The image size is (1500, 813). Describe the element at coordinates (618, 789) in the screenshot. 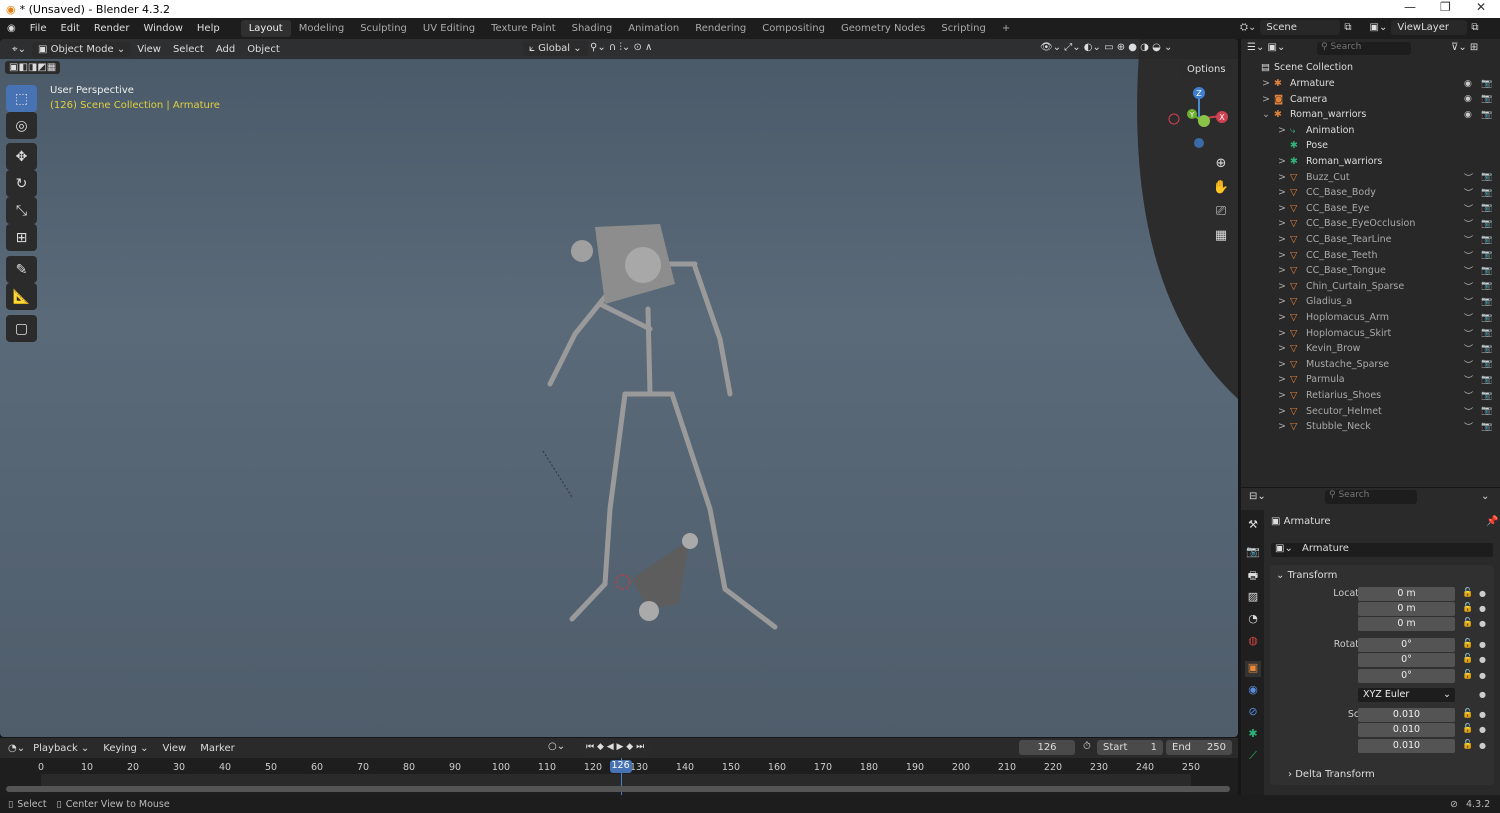

I see `timeline-scrollbar` at that location.